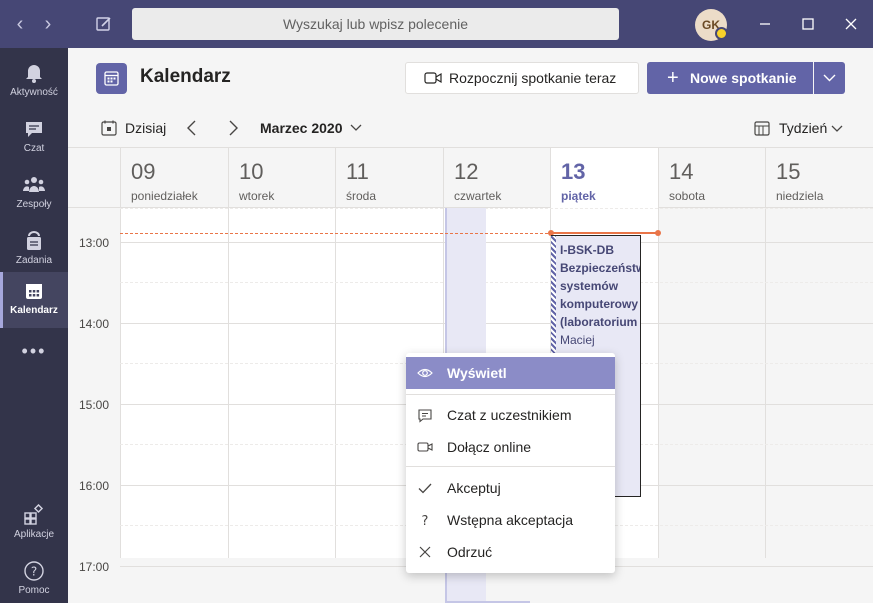 The width and height of the screenshot is (873, 603). Describe the element at coordinates (600, 268) in the screenshot. I see `event-title-line: Bezpieczeństw` at that location.